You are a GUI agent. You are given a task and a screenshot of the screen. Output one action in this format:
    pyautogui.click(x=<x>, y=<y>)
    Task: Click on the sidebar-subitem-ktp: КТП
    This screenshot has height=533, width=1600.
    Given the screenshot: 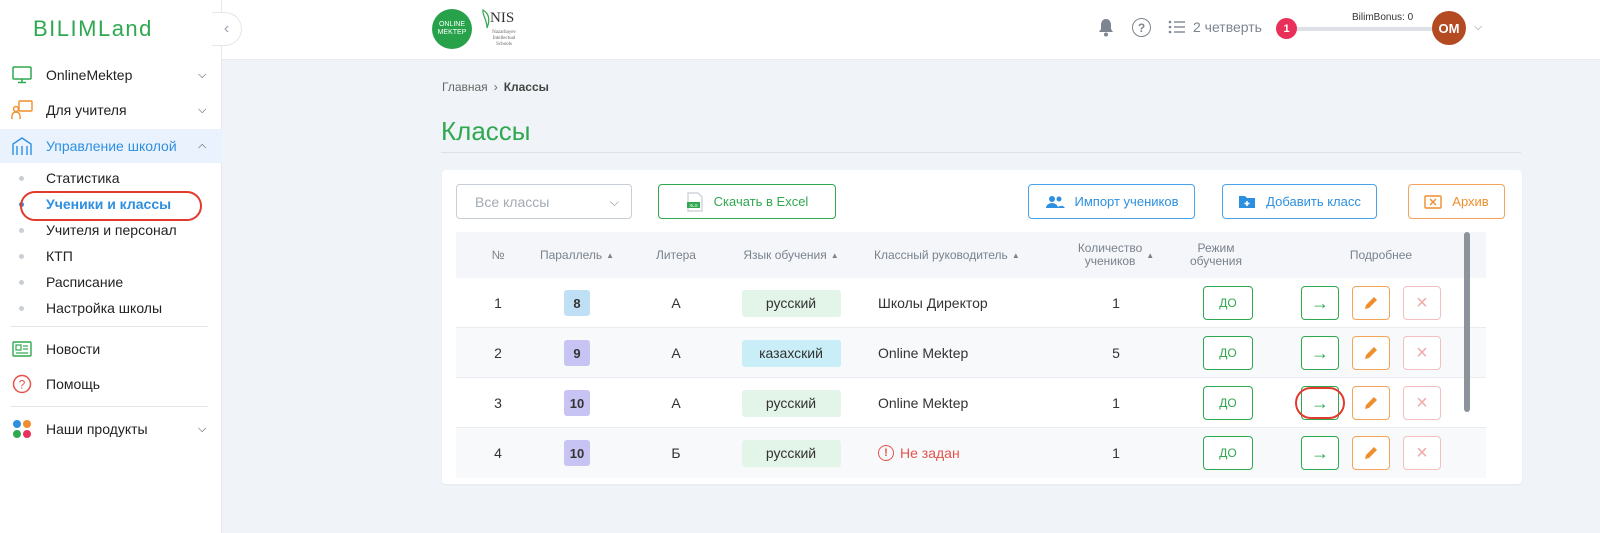 What is the action you would take?
    pyautogui.click(x=111, y=256)
    